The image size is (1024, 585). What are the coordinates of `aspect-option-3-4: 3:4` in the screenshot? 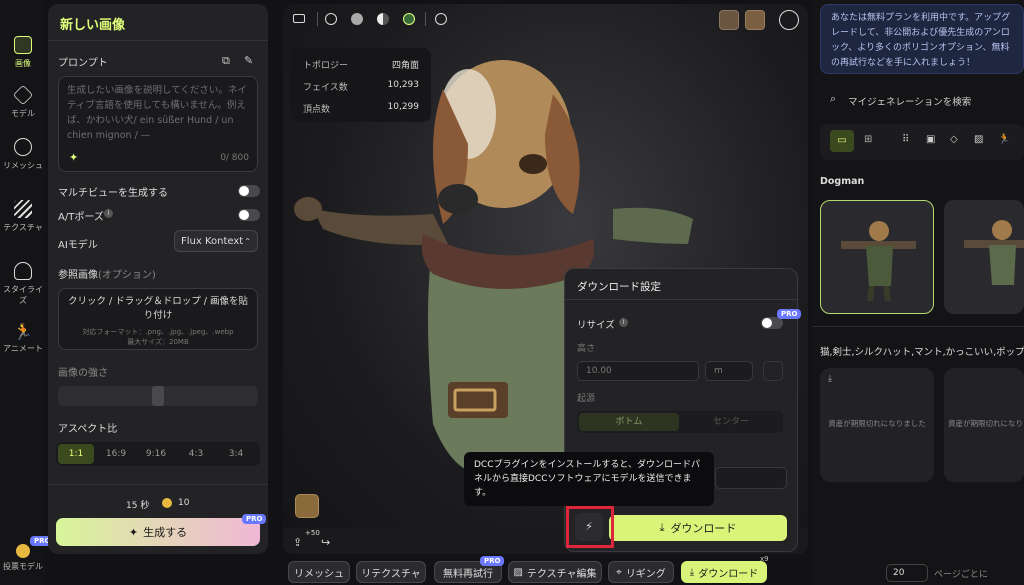 It's located at (236, 454).